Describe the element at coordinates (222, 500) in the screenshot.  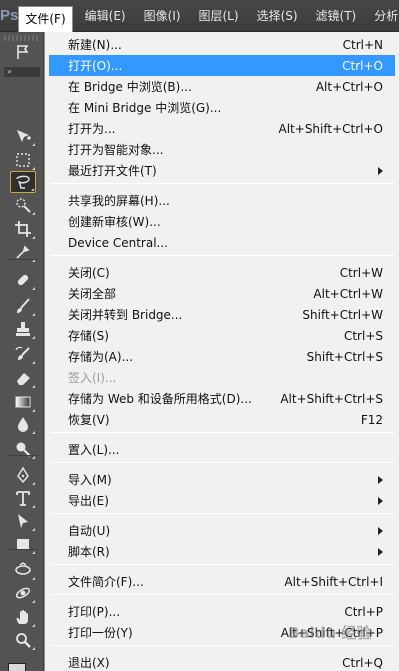
I see `menu-item: 导出(E)` at that location.